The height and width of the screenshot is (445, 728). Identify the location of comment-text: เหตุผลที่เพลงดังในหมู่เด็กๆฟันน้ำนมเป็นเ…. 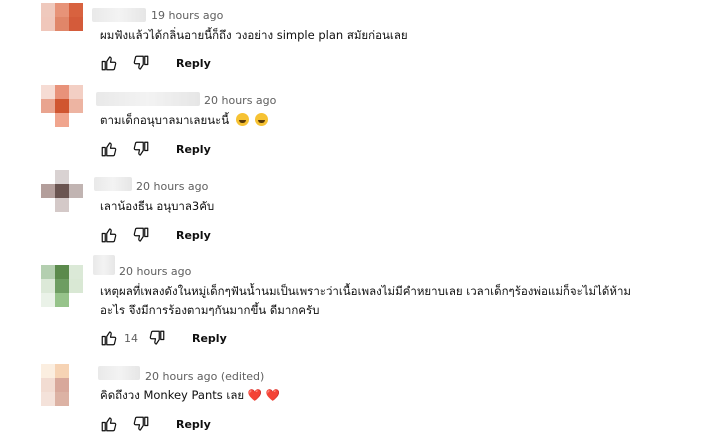
(410, 301).